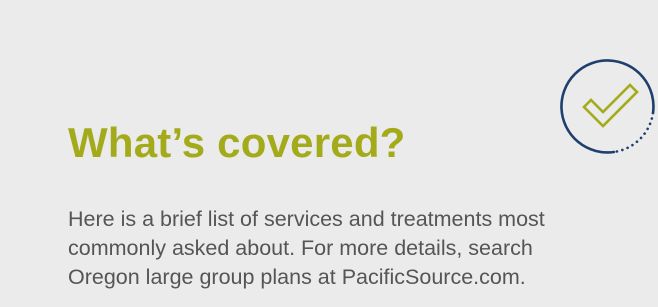  Describe the element at coordinates (607, 106) in the screenshot. I see `checkmark-circle-icon` at that location.